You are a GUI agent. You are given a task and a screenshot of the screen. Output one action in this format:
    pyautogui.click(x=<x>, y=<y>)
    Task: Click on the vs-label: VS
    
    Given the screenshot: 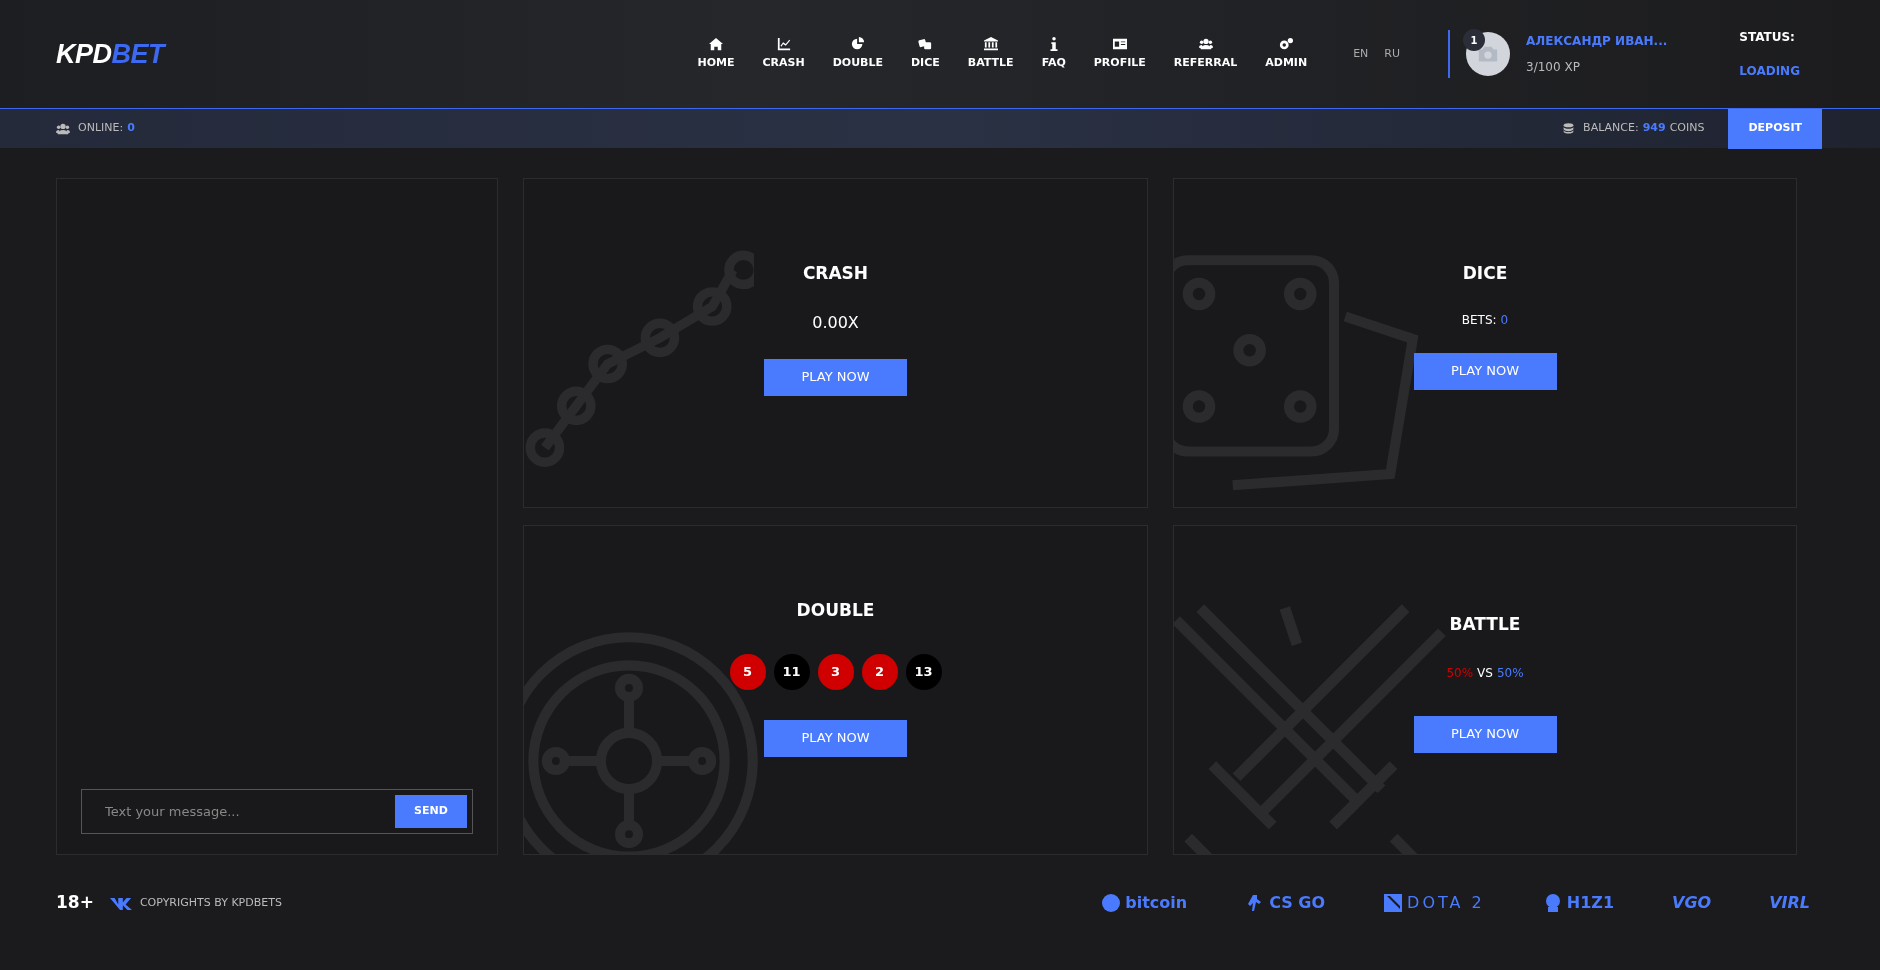 What is the action you would take?
    pyautogui.click(x=1485, y=673)
    